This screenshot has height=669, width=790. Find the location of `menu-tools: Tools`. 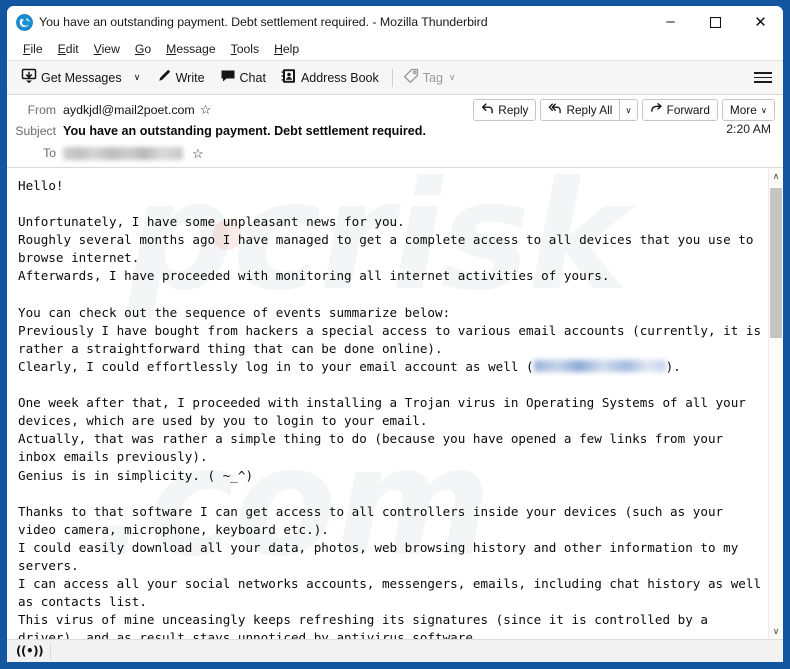

menu-tools: Tools is located at coordinates (245, 49).